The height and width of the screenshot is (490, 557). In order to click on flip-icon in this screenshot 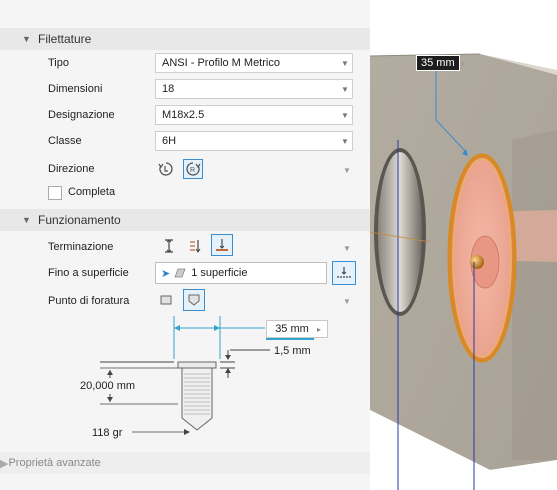, I will do `click(344, 272)`.